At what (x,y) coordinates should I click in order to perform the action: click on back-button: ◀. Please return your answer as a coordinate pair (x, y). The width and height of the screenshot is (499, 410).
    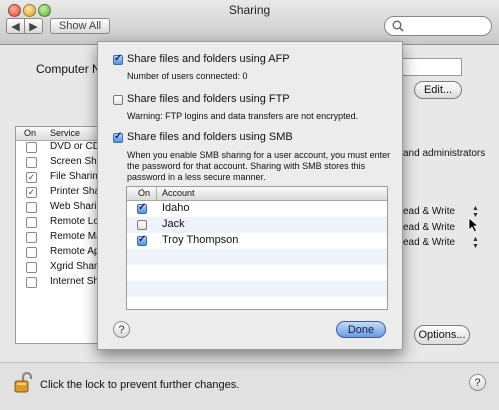
    Looking at the image, I should click on (15, 26).